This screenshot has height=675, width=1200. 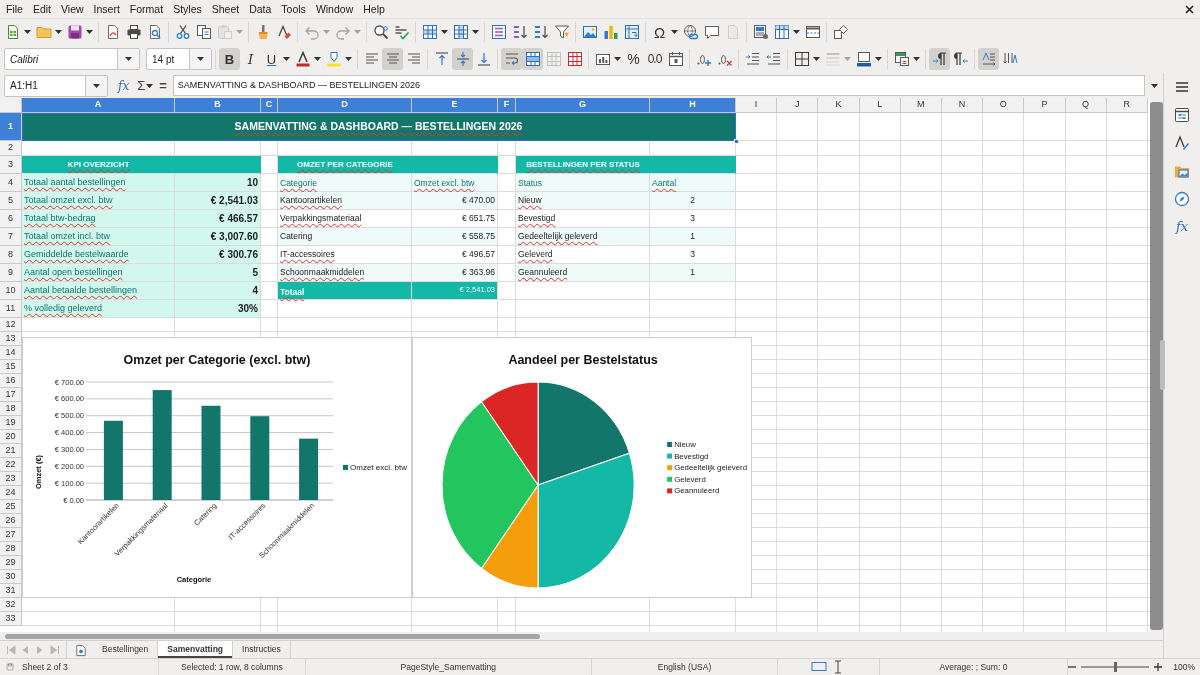 What do you see at coordinates (229, 59) in the screenshot?
I see `bold-button: B` at bounding box center [229, 59].